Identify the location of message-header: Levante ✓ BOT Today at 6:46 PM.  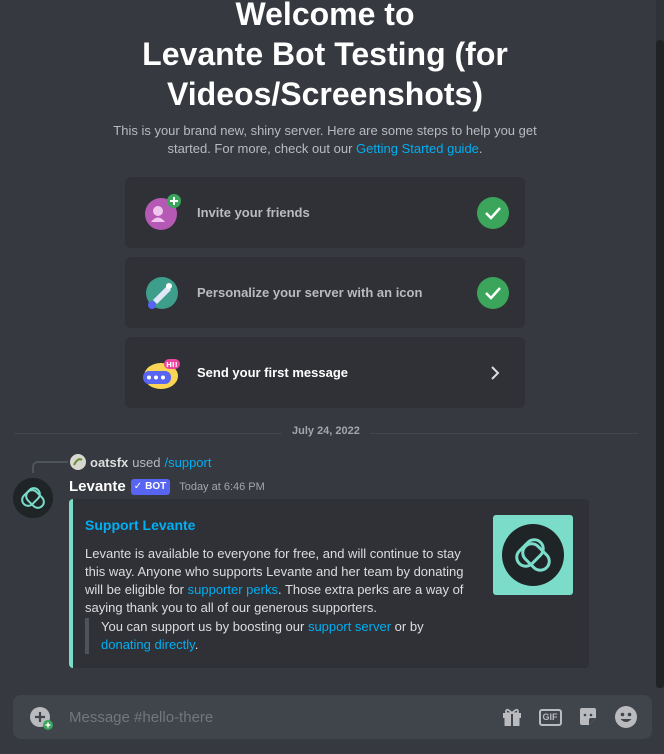
(167, 486).